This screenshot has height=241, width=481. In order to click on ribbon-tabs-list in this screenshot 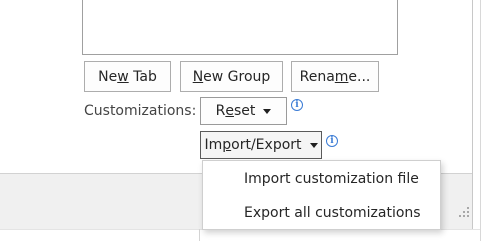, I will do `click(240, 27)`.